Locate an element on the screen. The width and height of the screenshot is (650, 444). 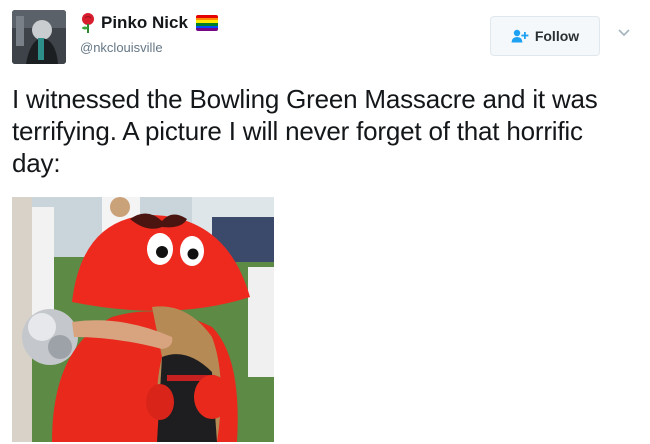
rainbow-flag-icon is located at coordinates (206, 23).